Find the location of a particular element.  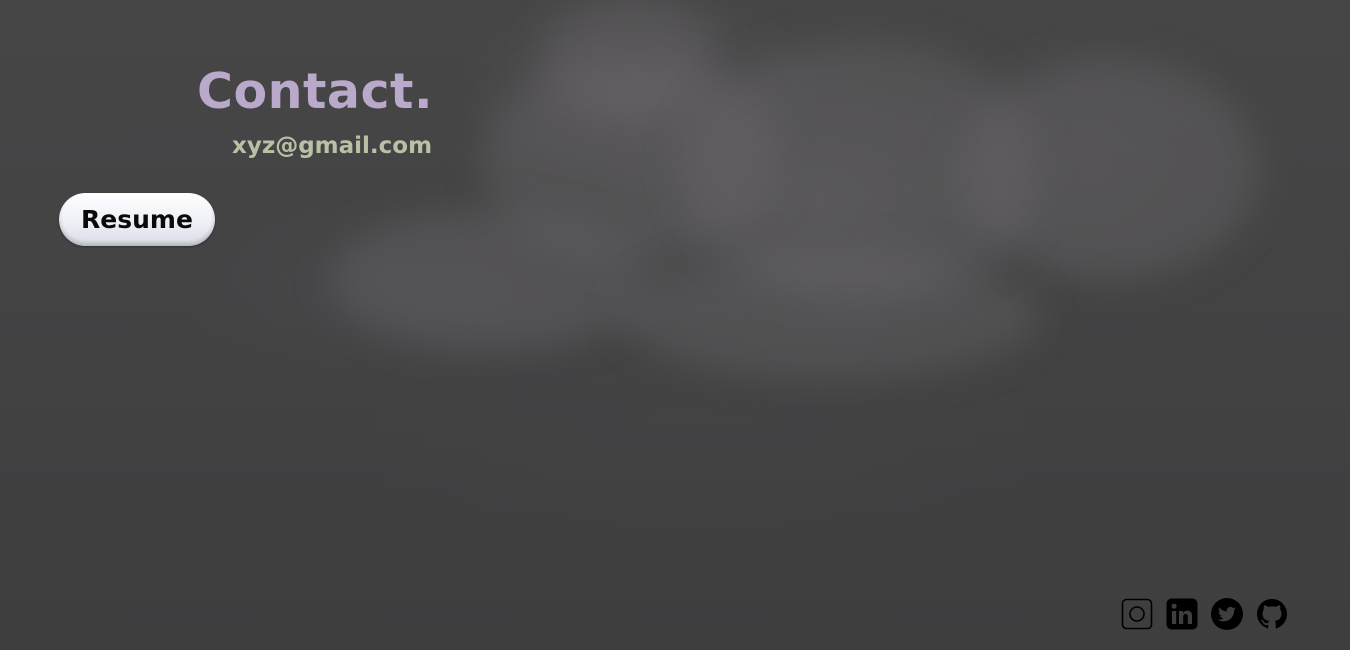

social-links is located at coordinates (1204, 614).